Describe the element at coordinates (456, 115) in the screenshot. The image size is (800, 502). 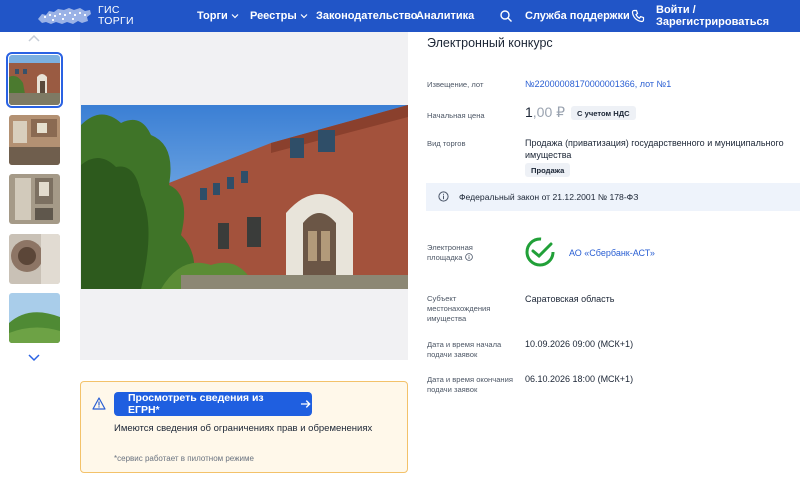
I see `price-label: Начальная цена` at that location.